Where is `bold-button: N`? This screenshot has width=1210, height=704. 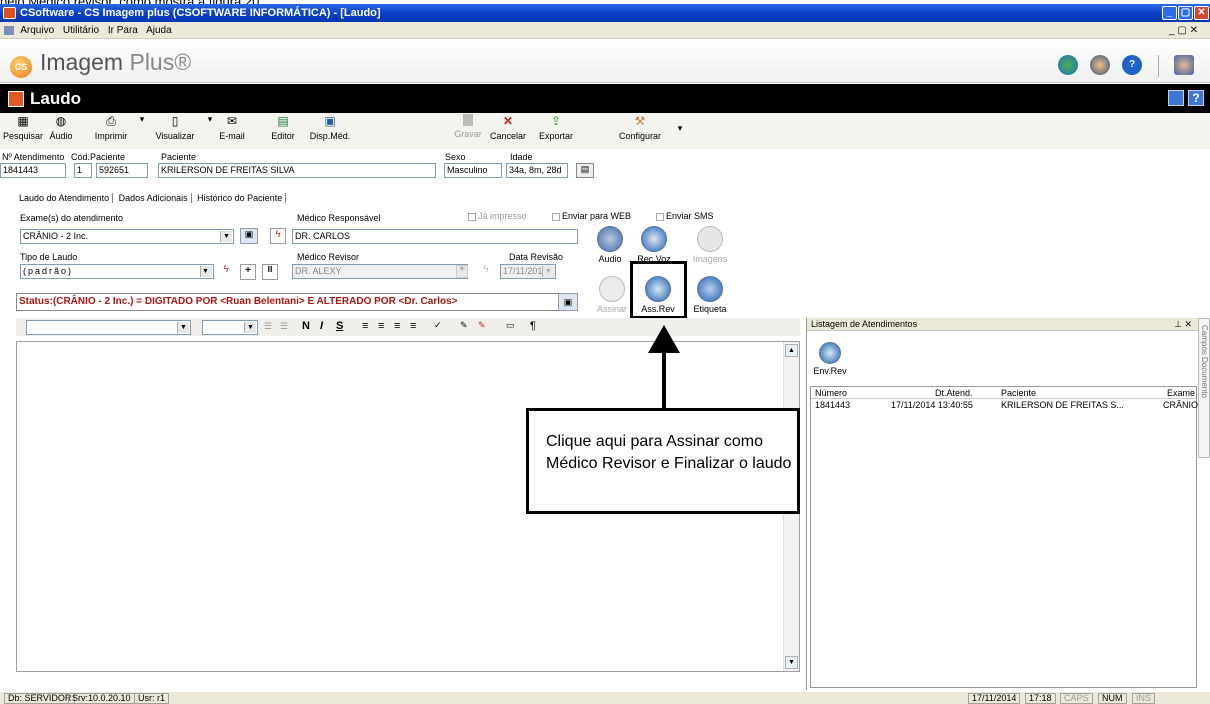 bold-button: N is located at coordinates (306, 326).